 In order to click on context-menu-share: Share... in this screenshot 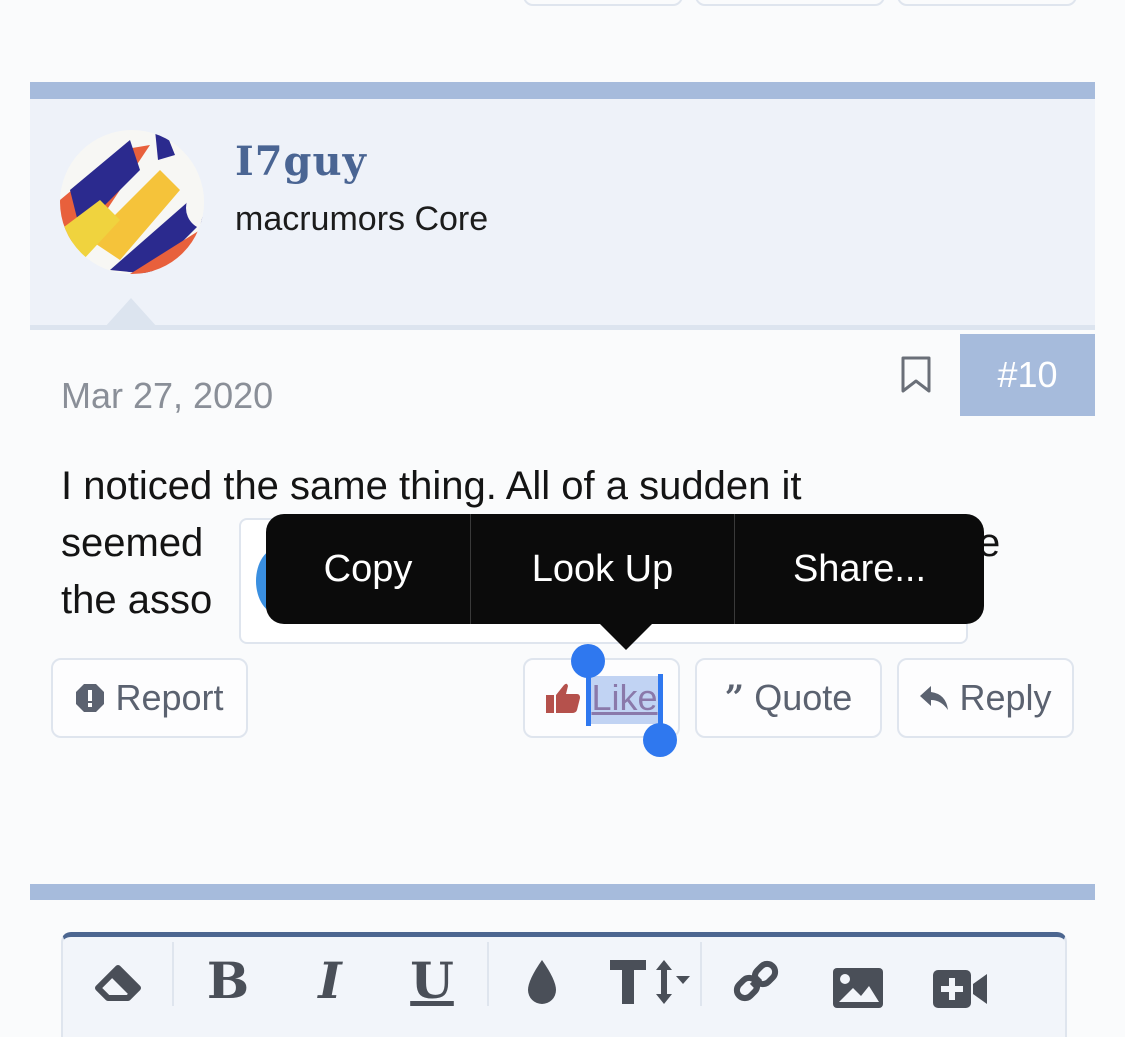, I will do `click(859, 569)`.